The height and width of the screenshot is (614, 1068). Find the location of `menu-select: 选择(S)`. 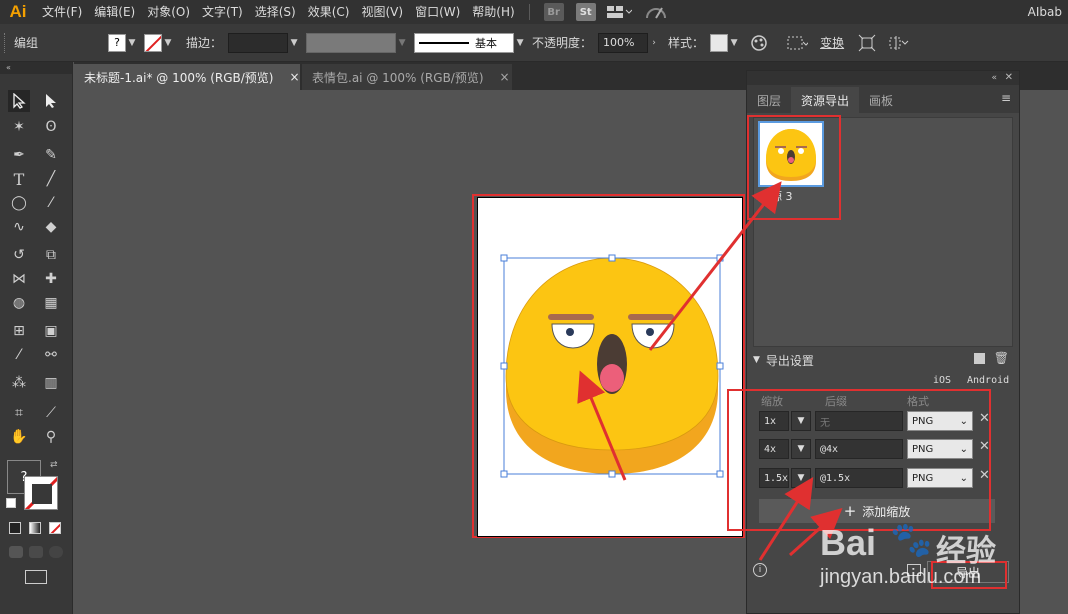

menu-select: 选择(S) is located at coordinates (275, 12).